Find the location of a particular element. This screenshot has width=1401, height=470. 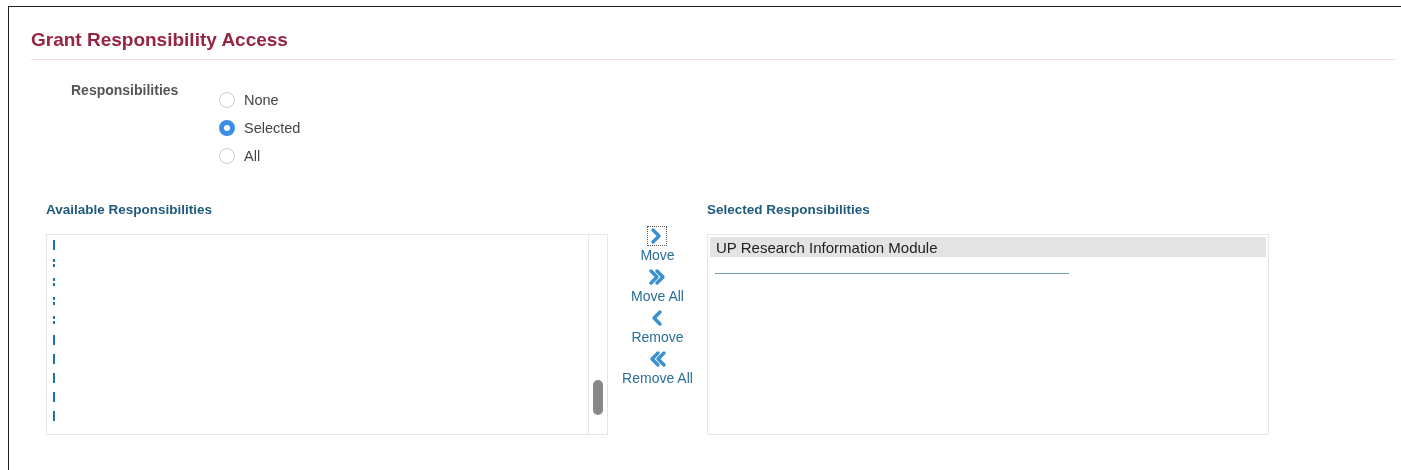

chevron-left-double-icon is located at coordinates (657, 359).